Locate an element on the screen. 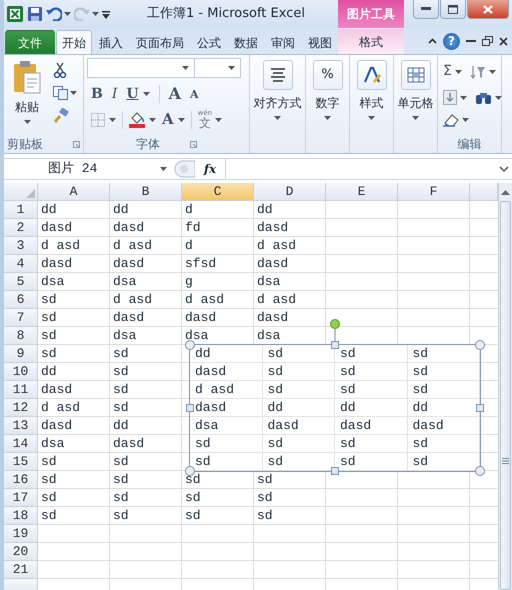  help-button: ? is located at coordinates (451, 41).